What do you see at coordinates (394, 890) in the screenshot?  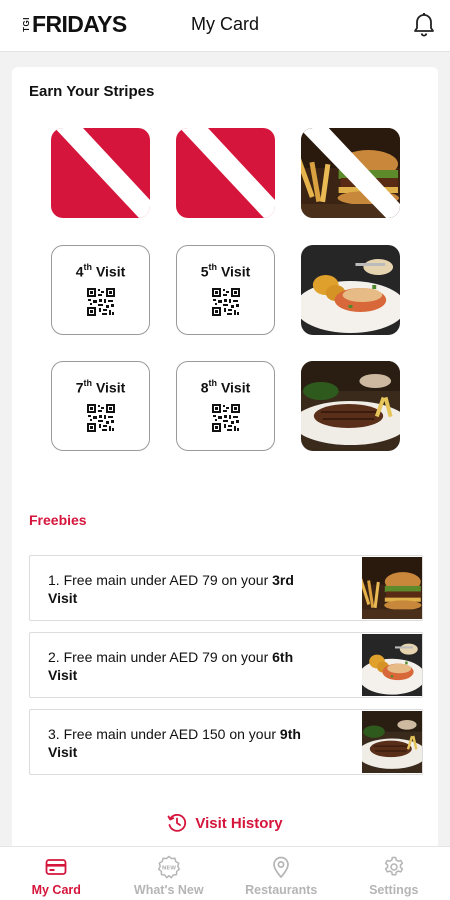 I see `tab-label: Settings` at bounding box center [394, 890].